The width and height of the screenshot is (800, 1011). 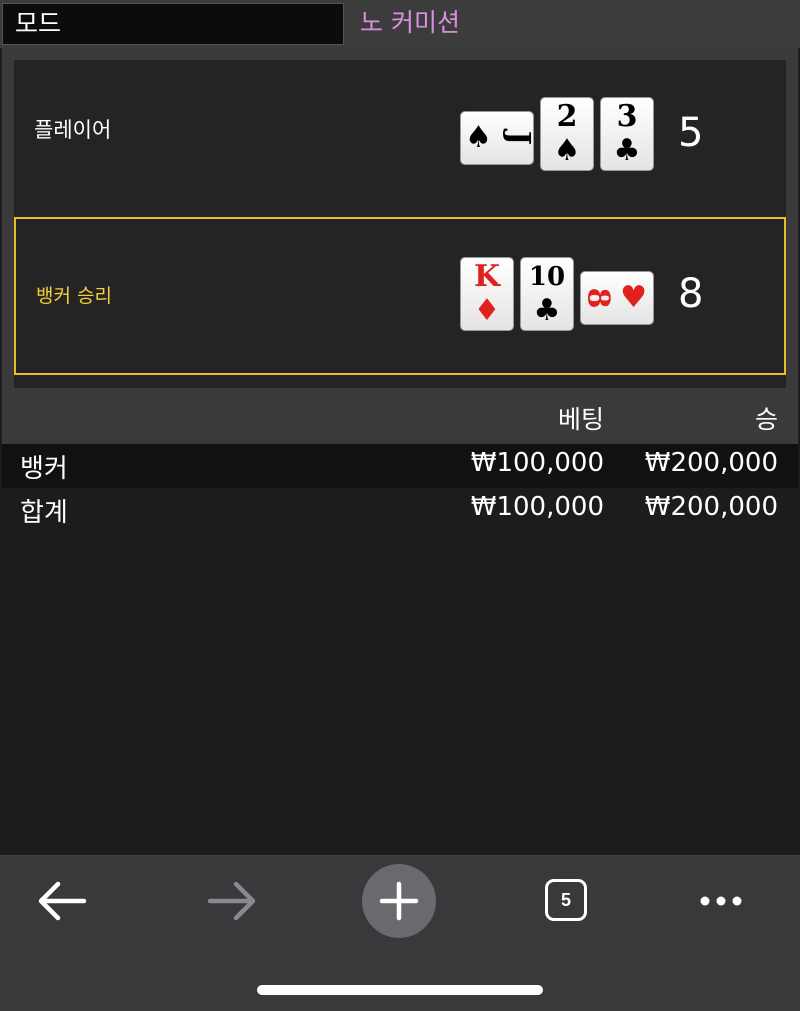 What do you see at coordinates (691, 294) in the screenshot?
I see `banker-score: 8` at bounding box center [691, 294].